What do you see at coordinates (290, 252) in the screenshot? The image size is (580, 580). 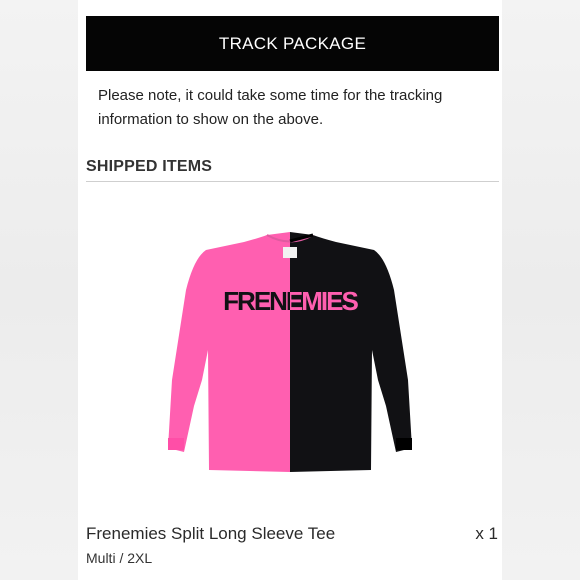 I see `shirt-tag` at bounding box center [290, 252].